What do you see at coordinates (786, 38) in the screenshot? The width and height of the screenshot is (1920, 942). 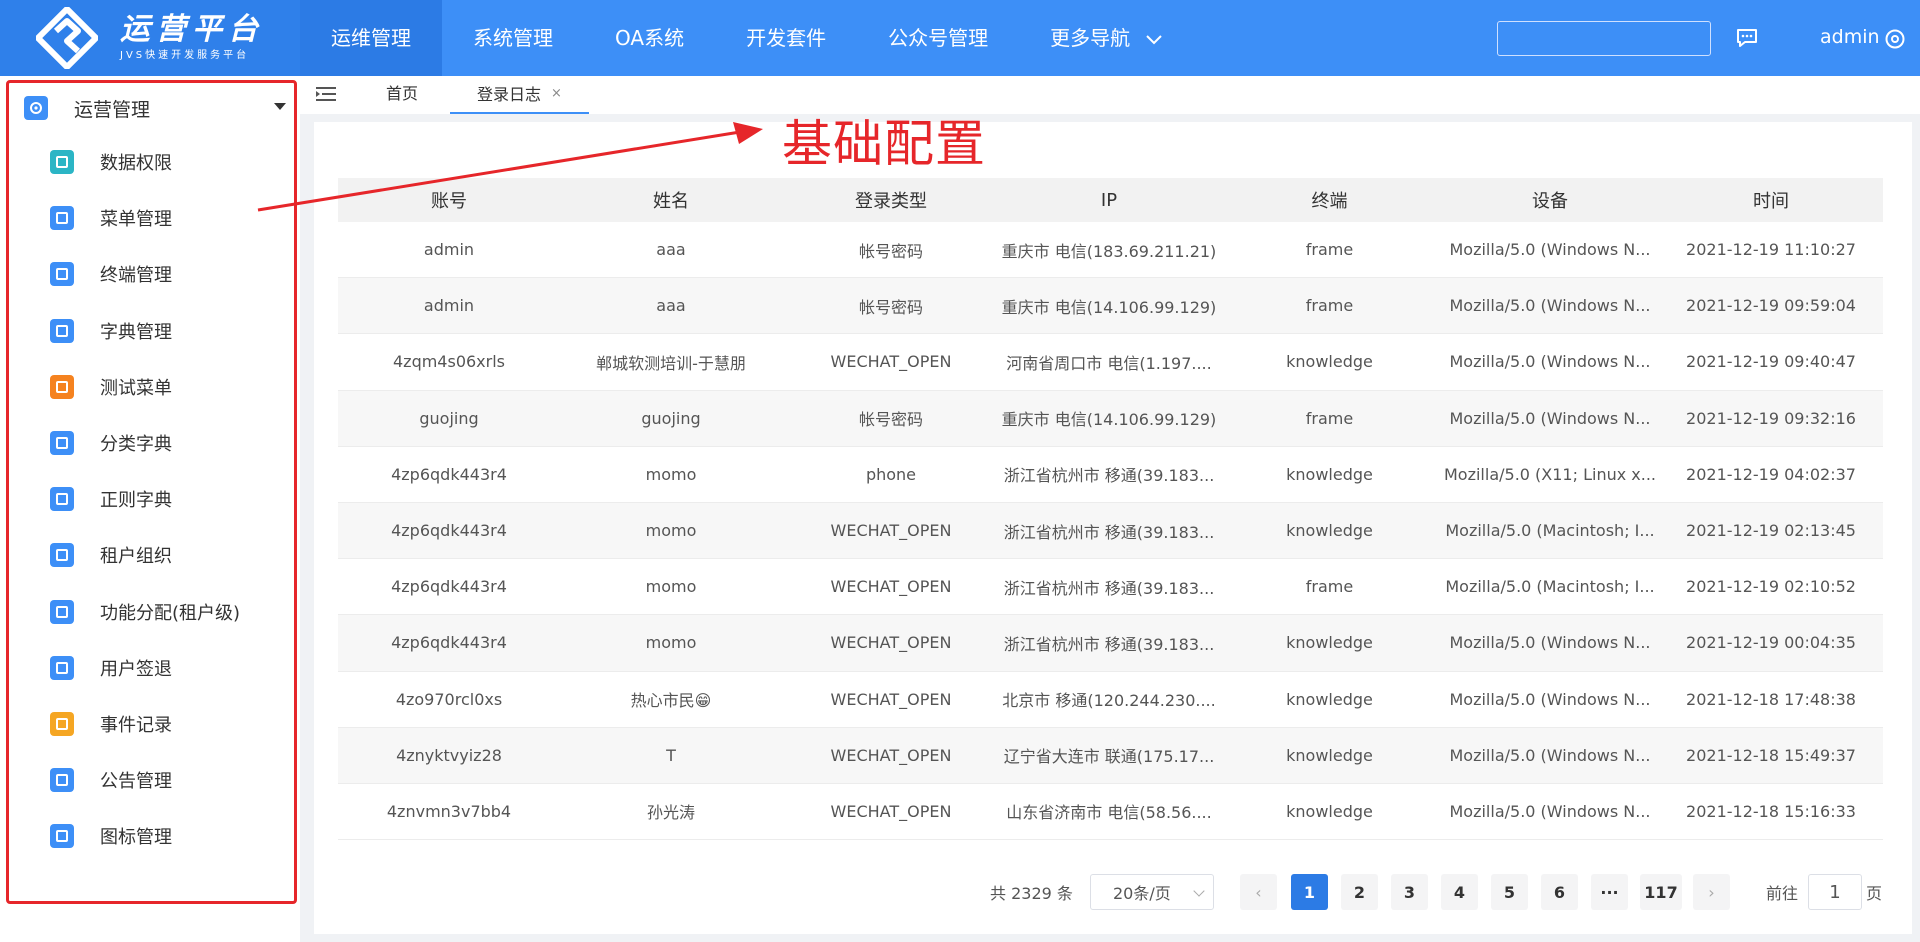 I see `nav-devkit: 开发套件` at bounding box center [786, 38].